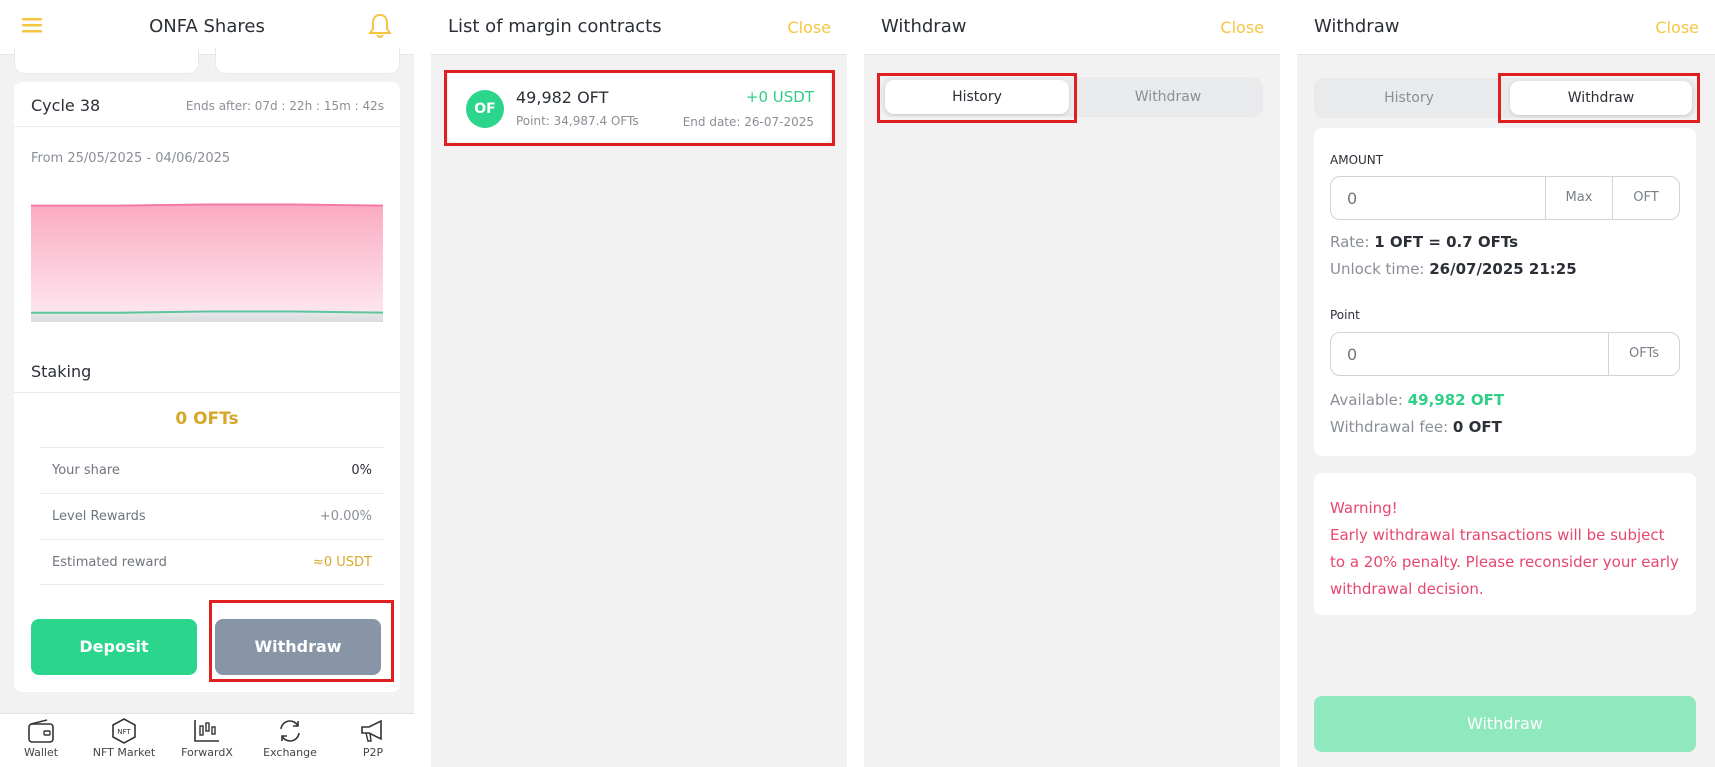 The image size is (1715, 767). I want to click on row-label: Your share, so click(86, 470).